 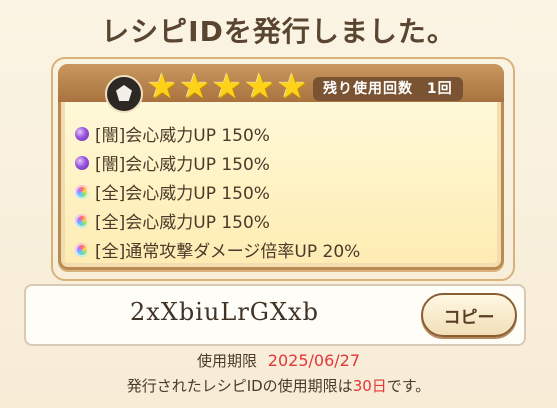 I want to click on skill-item: [全]通常攻撃ダメージ倍率UP 20%, so click(x=217, y=249).